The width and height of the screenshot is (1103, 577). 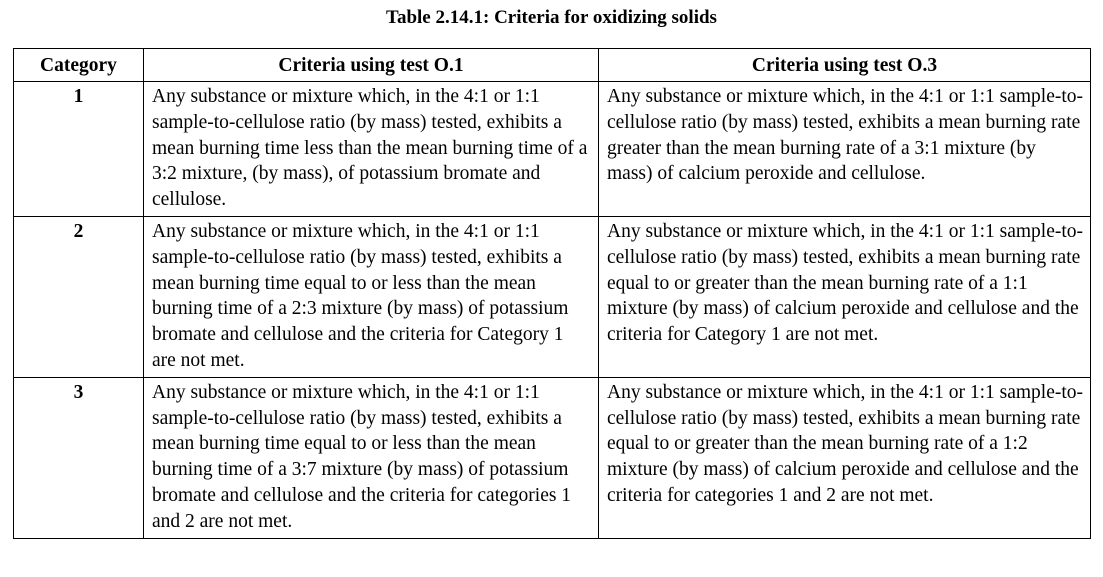 What do you see at coordinates (844, 65) in the screenshot?
I see `column-header-test-o3: Criteria using test O.3` at bounding box center [844, 65].